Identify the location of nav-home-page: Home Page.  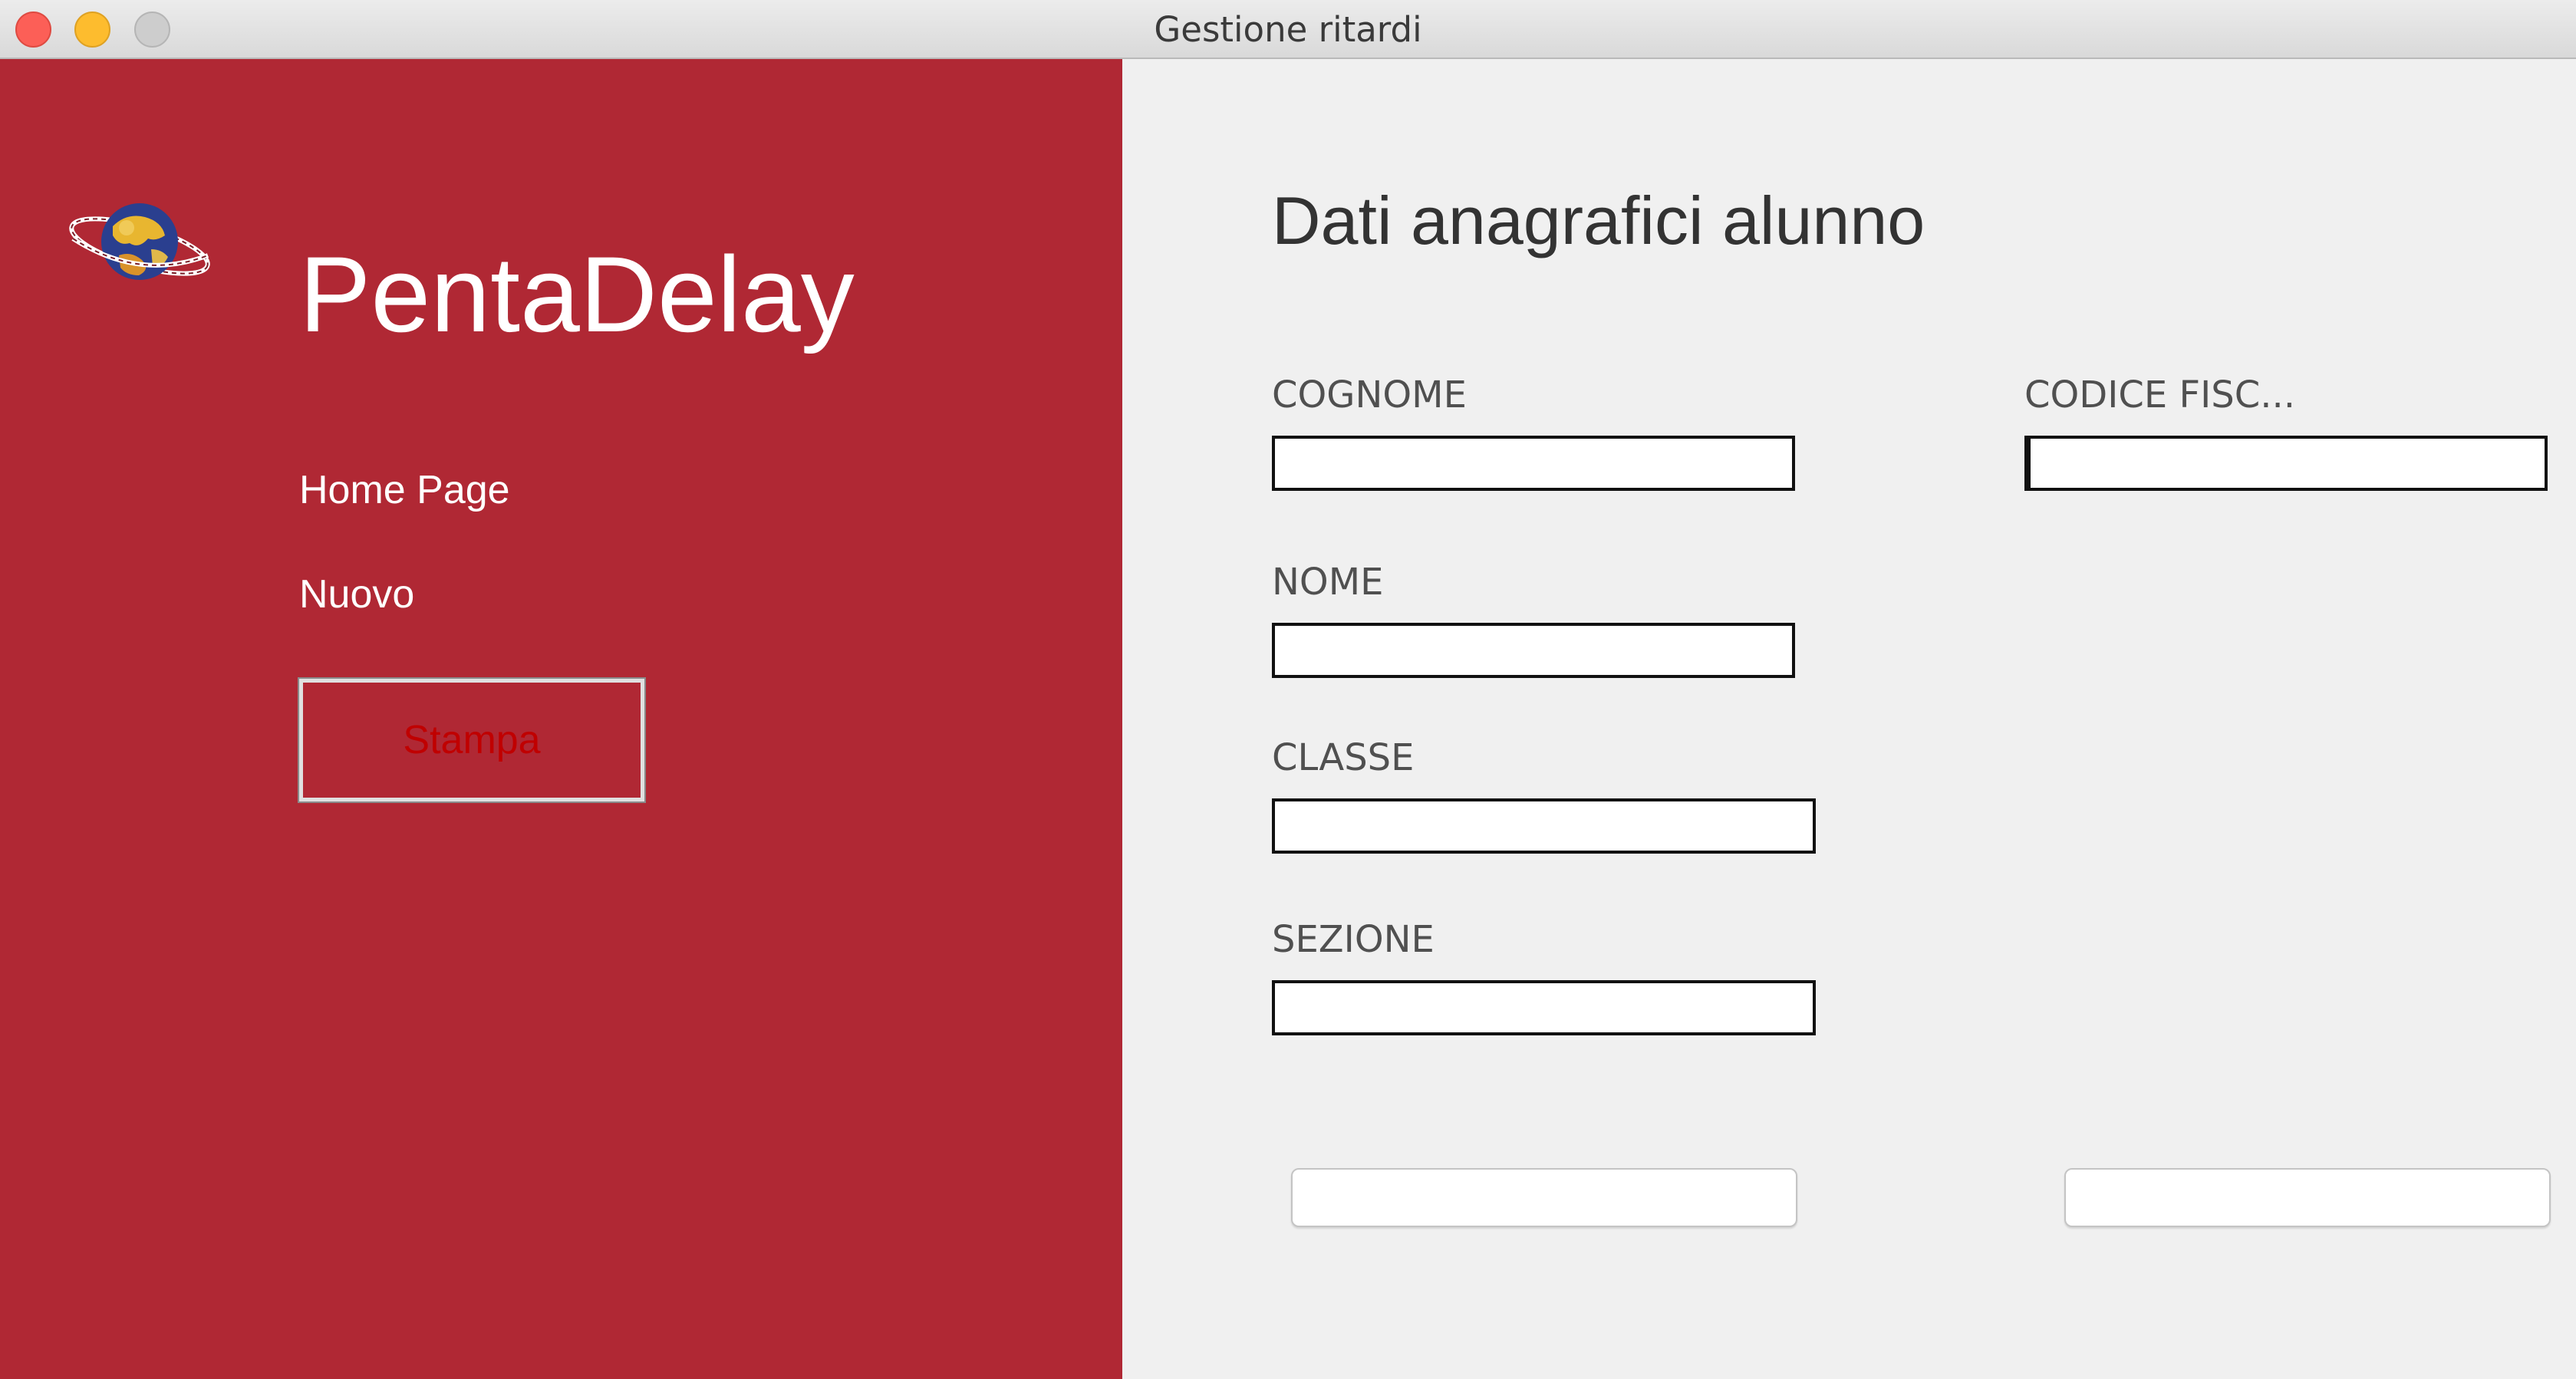
(404, 490).